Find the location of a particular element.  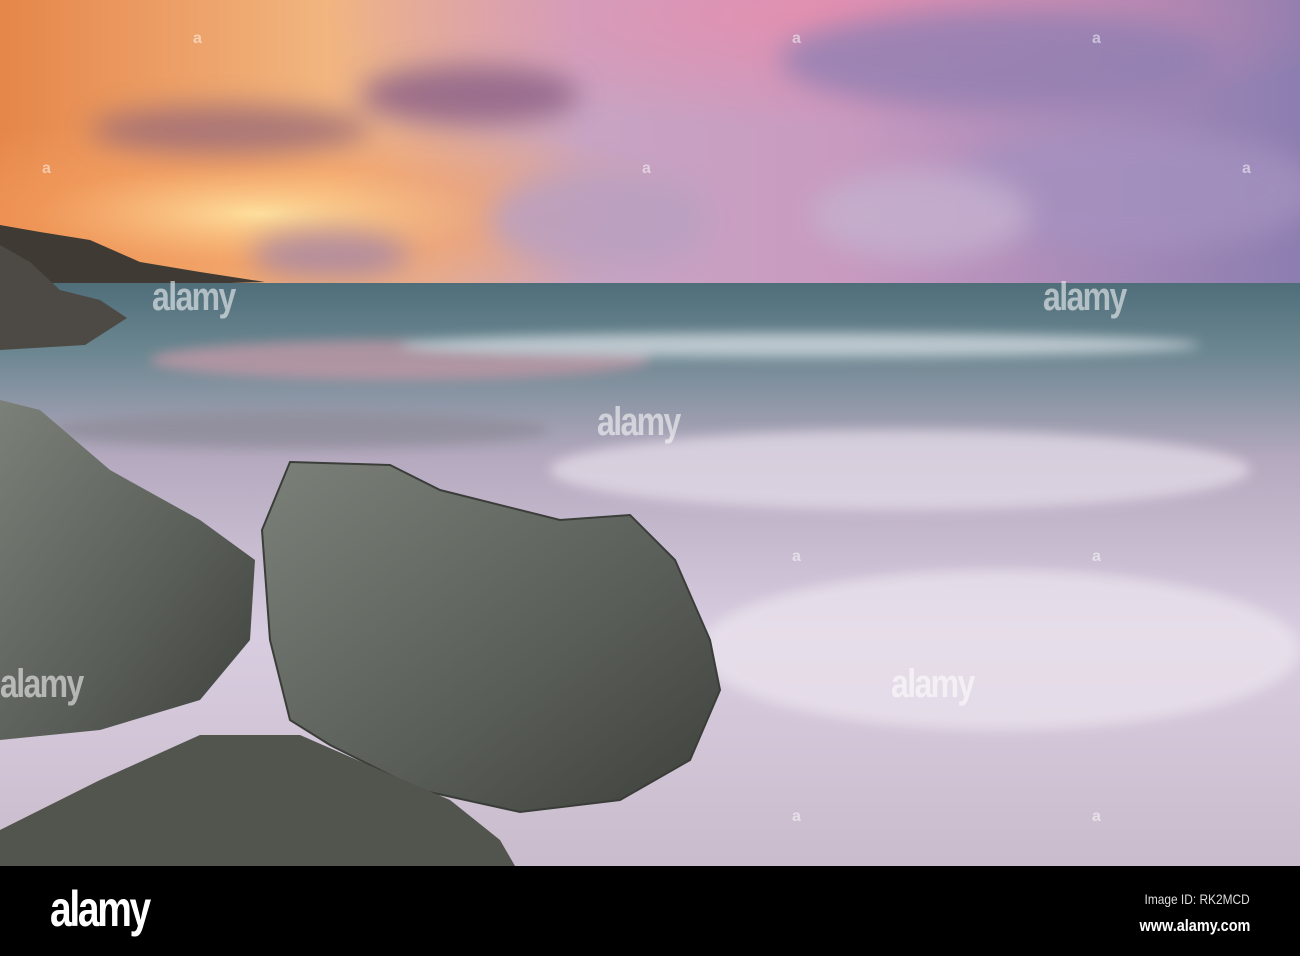

site-url: www.alamy.com is located at coordinates (1194, 925).